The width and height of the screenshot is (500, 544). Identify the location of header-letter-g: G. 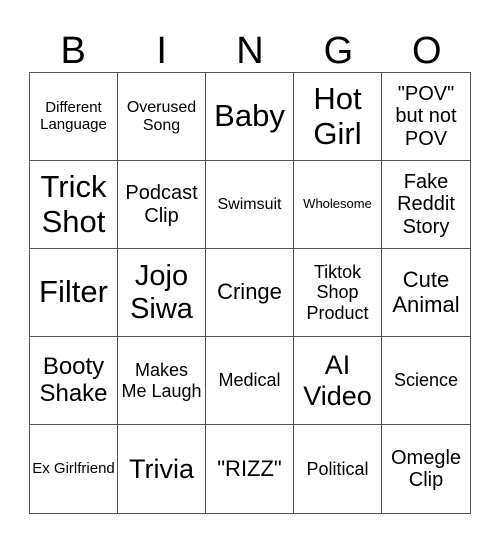
(338, 51).